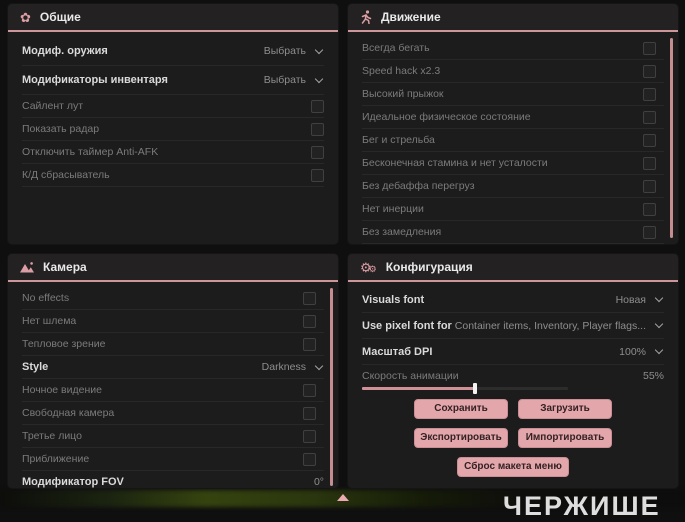 The width and height of the screenshot is (685, 522). What do you see at coordinates (66, 175) in the screenshot?
I see `row-label: К/Д сбрасыватель` at bounding box center [66, 175].